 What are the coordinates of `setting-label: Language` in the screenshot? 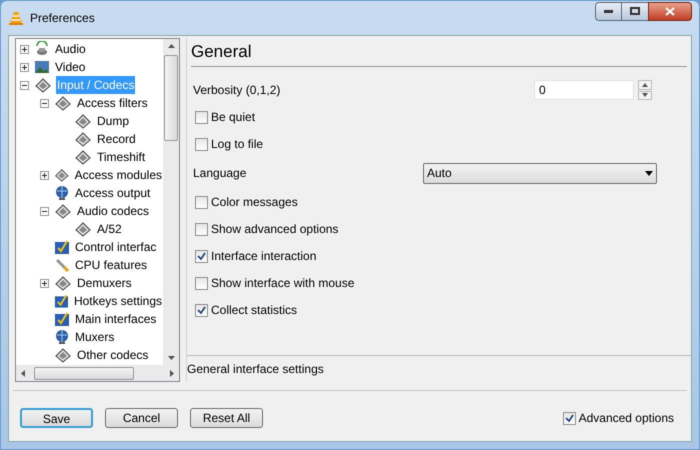 It's located at (220, 173).